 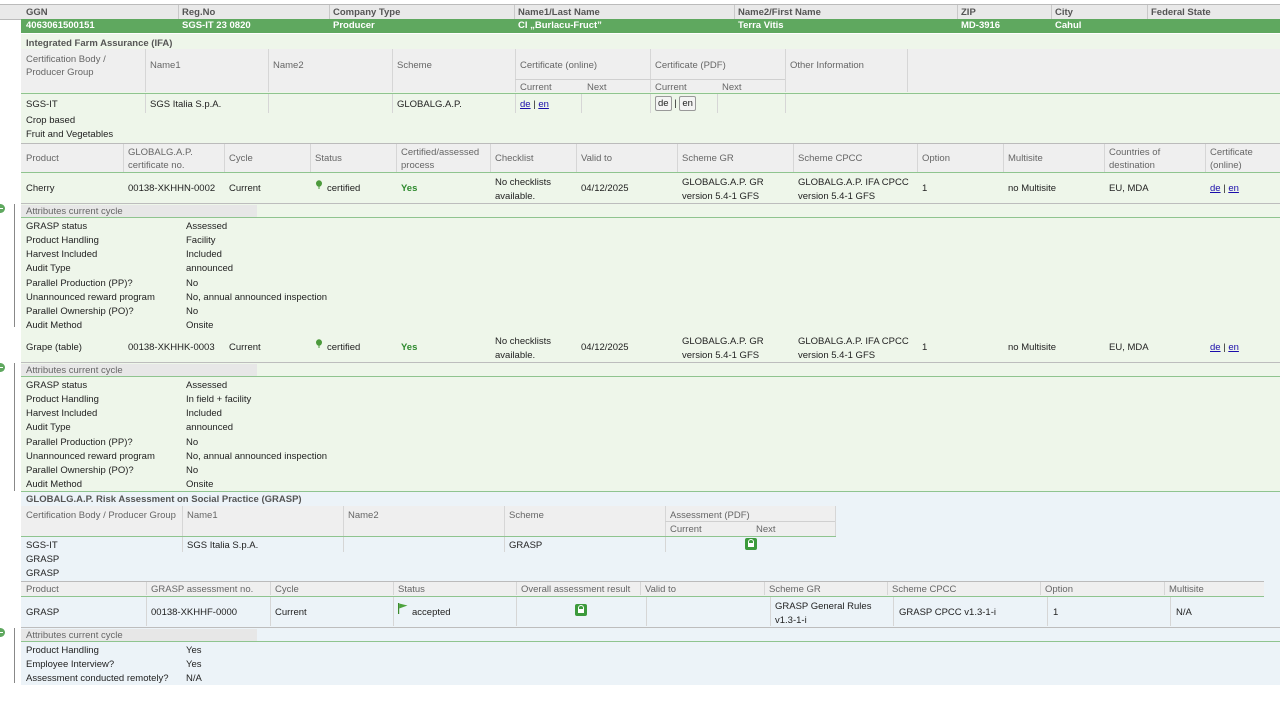 What do you see at coordinates (194, 664) in the screenshot?
I see `attr-value: Yes` at bounding box center [194, 664].